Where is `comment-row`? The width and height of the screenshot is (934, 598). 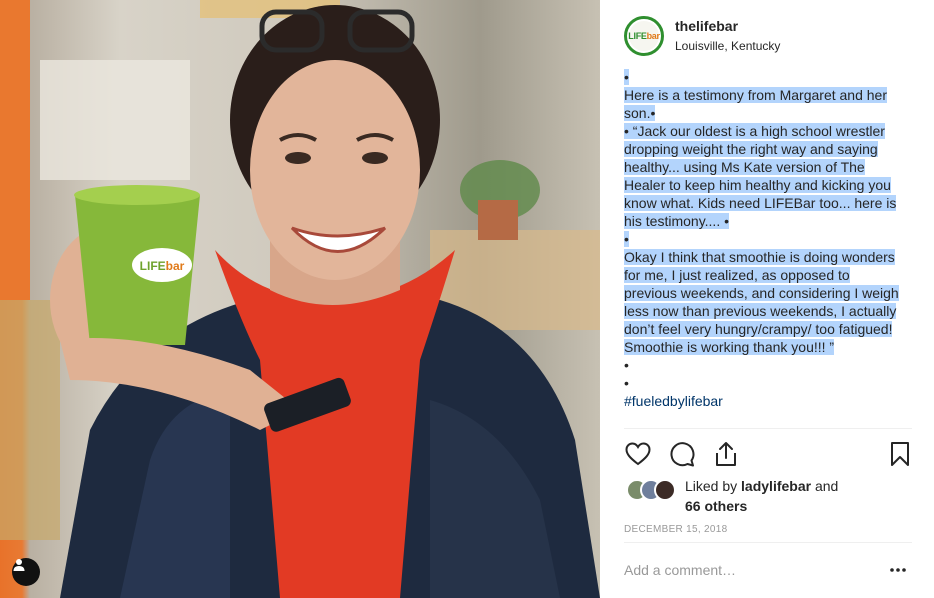
comment-row is located at coordinates (768, 571).